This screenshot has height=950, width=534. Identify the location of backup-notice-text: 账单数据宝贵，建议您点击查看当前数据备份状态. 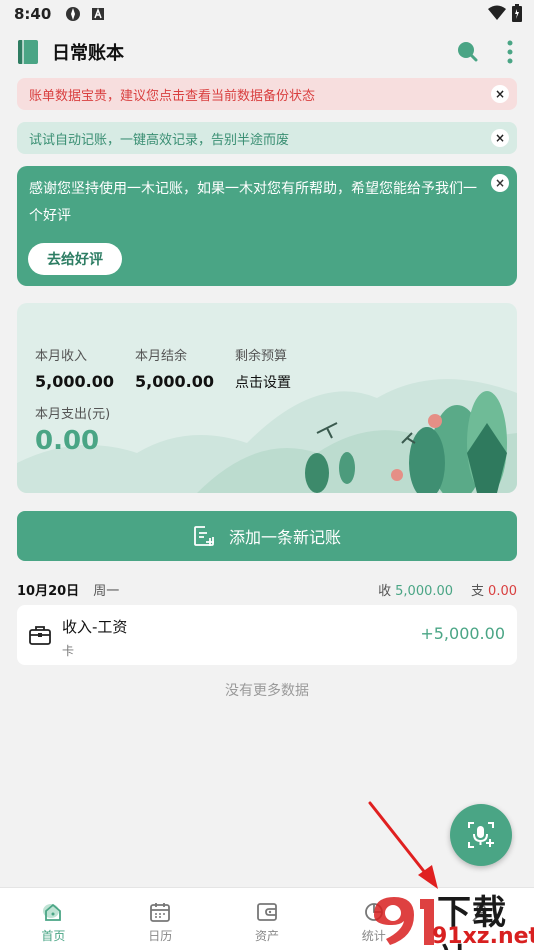
(172, 96).